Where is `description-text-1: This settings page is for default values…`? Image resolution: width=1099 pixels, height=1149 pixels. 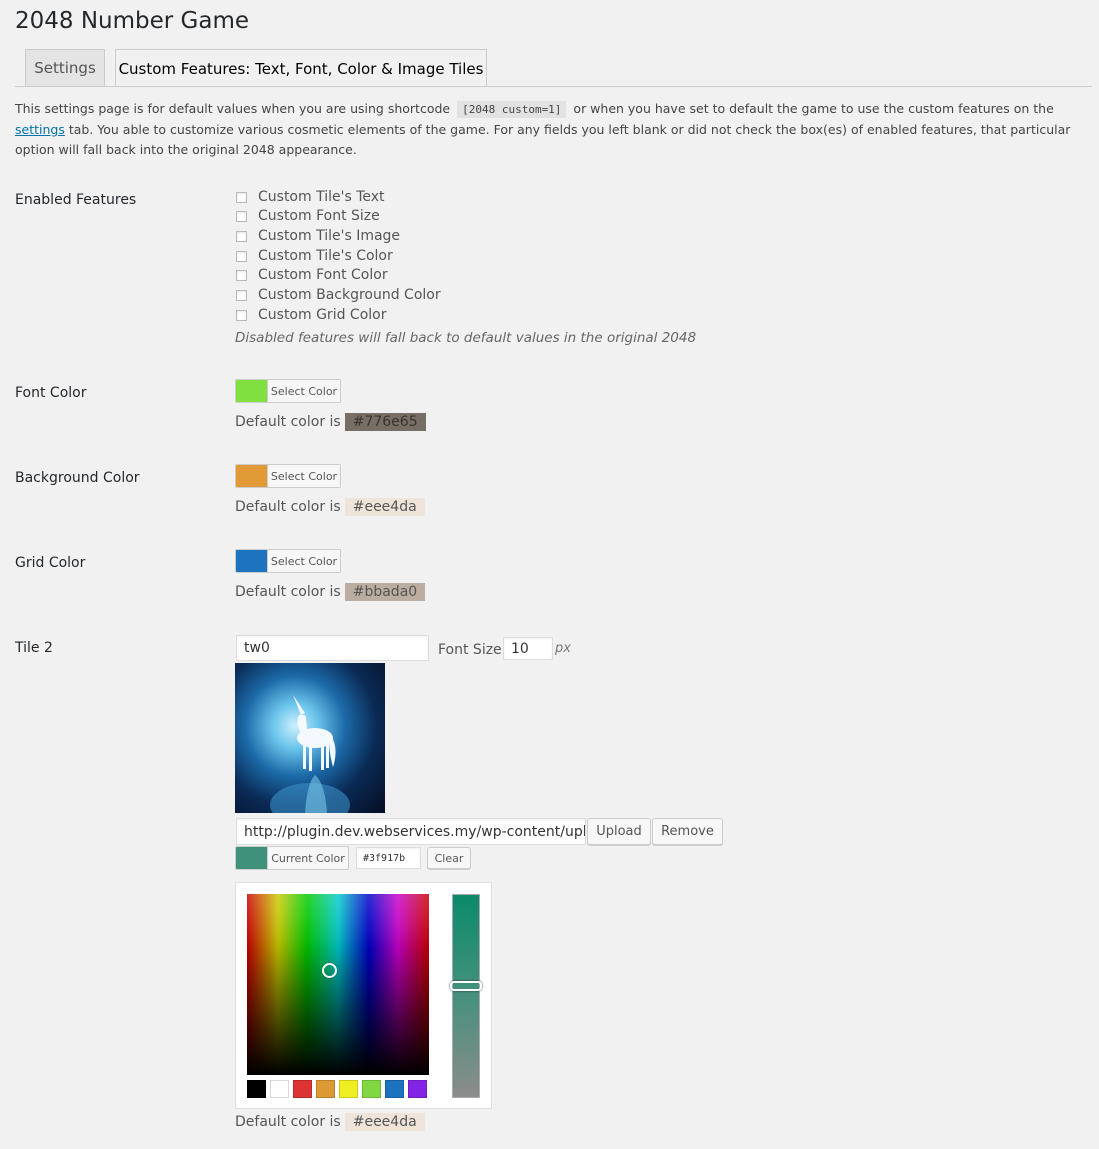 description-text-1: This settings page is for default values… is located at coordinates (233, 108).